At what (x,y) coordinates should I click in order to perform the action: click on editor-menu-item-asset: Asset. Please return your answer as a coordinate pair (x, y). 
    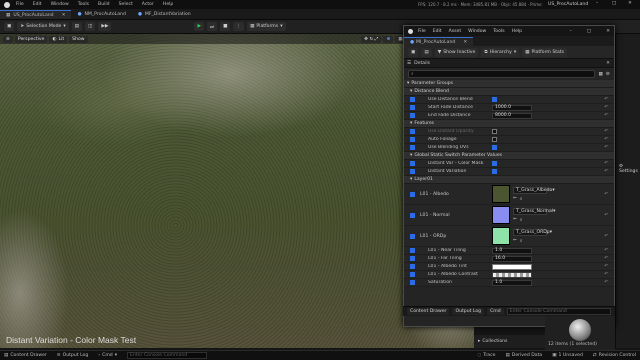
    Looking at the image, I should click on (455, 31).